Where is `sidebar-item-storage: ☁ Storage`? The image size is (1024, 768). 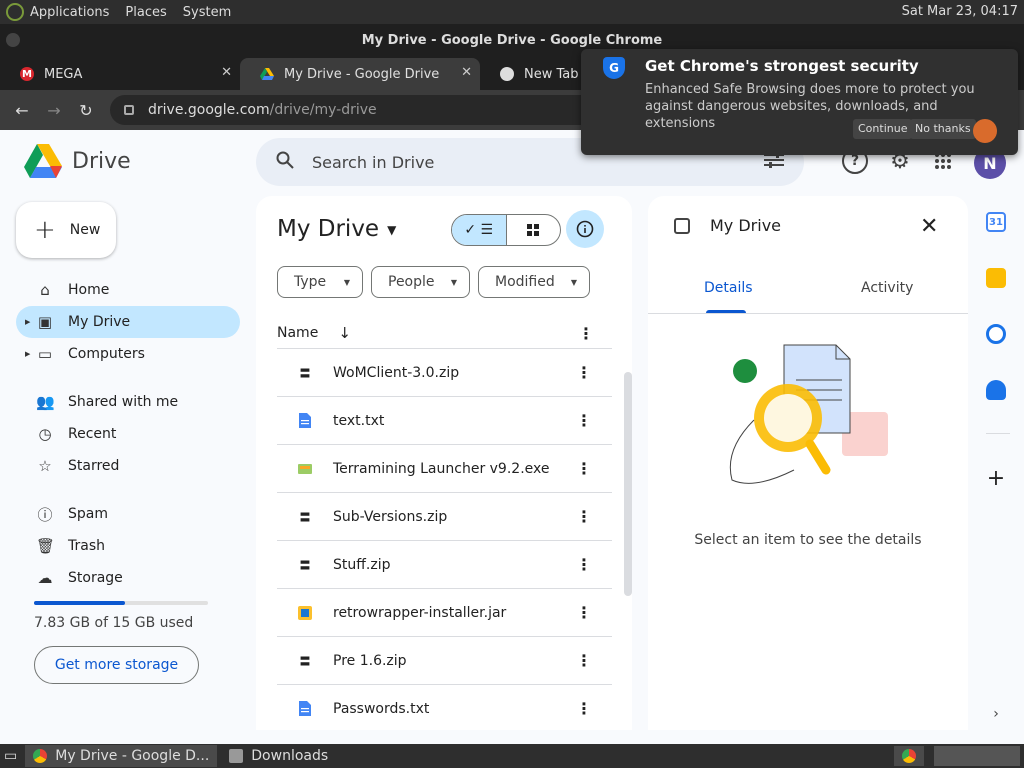
sidebar-item-storage: ☁ Storage is located at coordinates (128, 578).